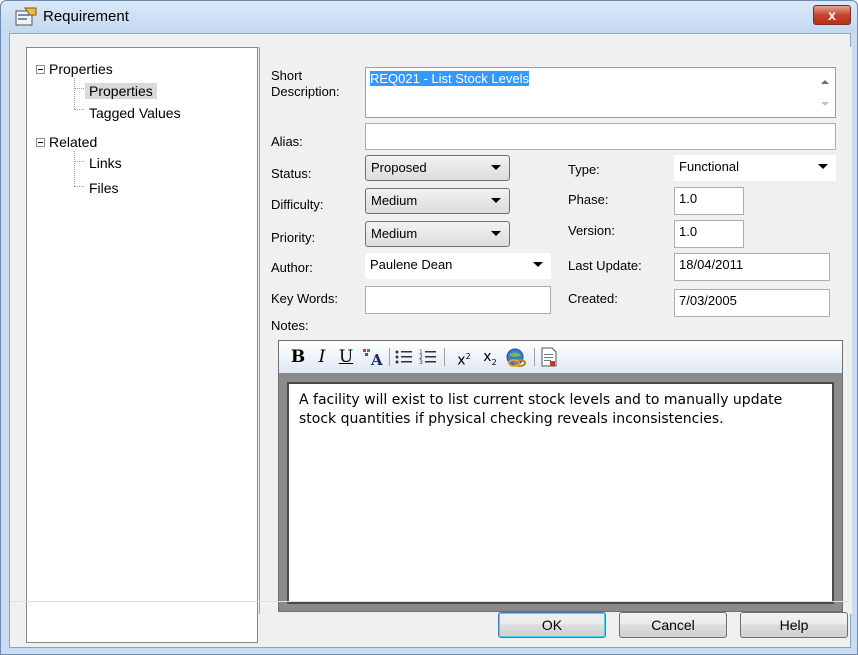  What do you see at coordinates (549, 357) in the screenshot?
I see `document-icon` at bounding box center [549, 357].